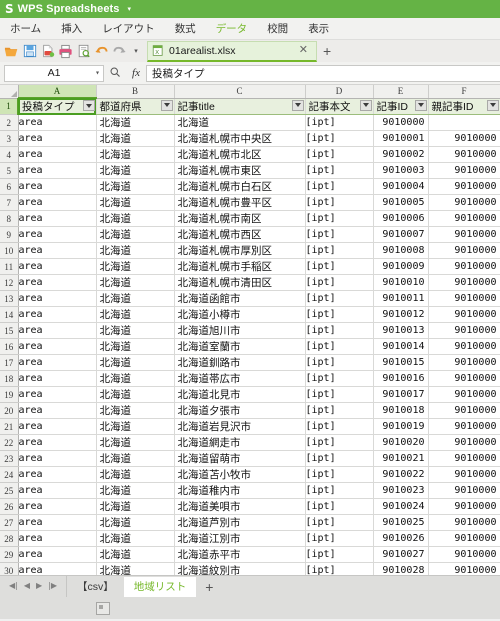 This screenshot has width=500, height=621. Describe the element at coordinates (401, 394) in the screenshot. I see `cell-e19: 9010017` at that location.